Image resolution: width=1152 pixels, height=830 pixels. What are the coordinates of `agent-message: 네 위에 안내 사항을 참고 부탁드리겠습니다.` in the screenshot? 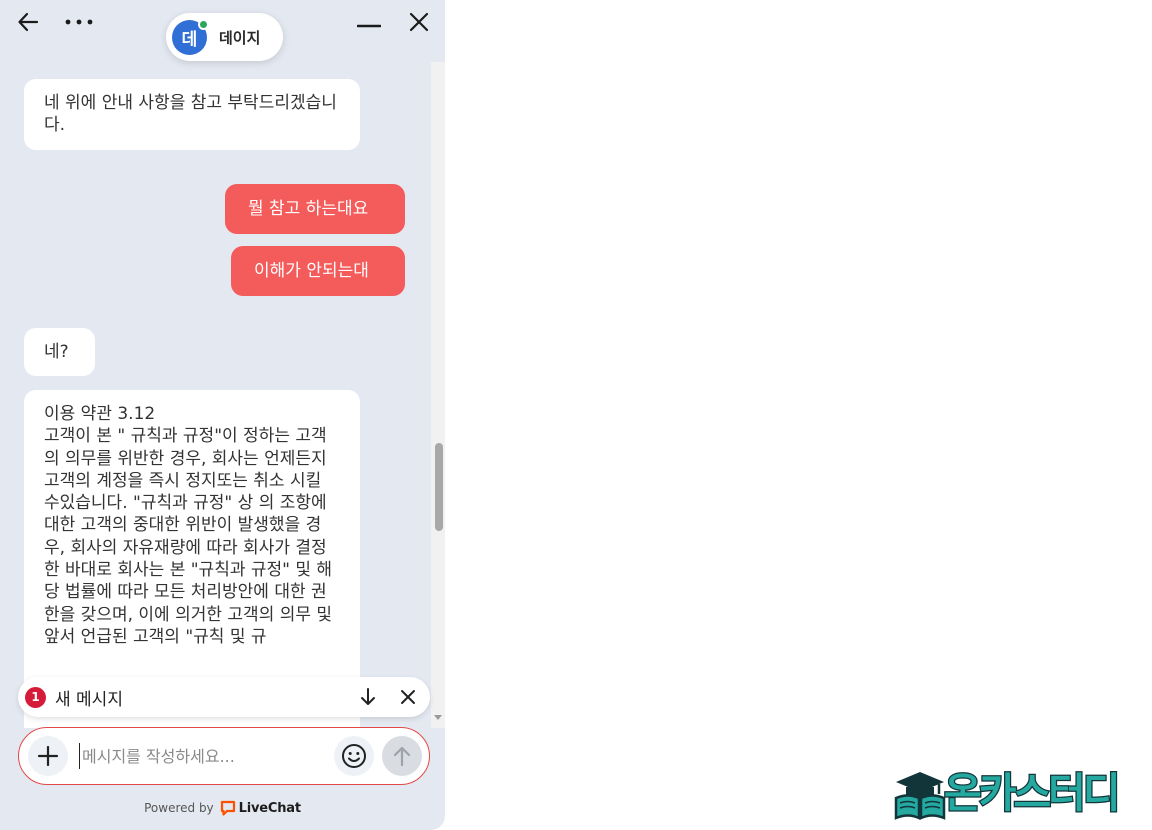 It's located at (192, 114).